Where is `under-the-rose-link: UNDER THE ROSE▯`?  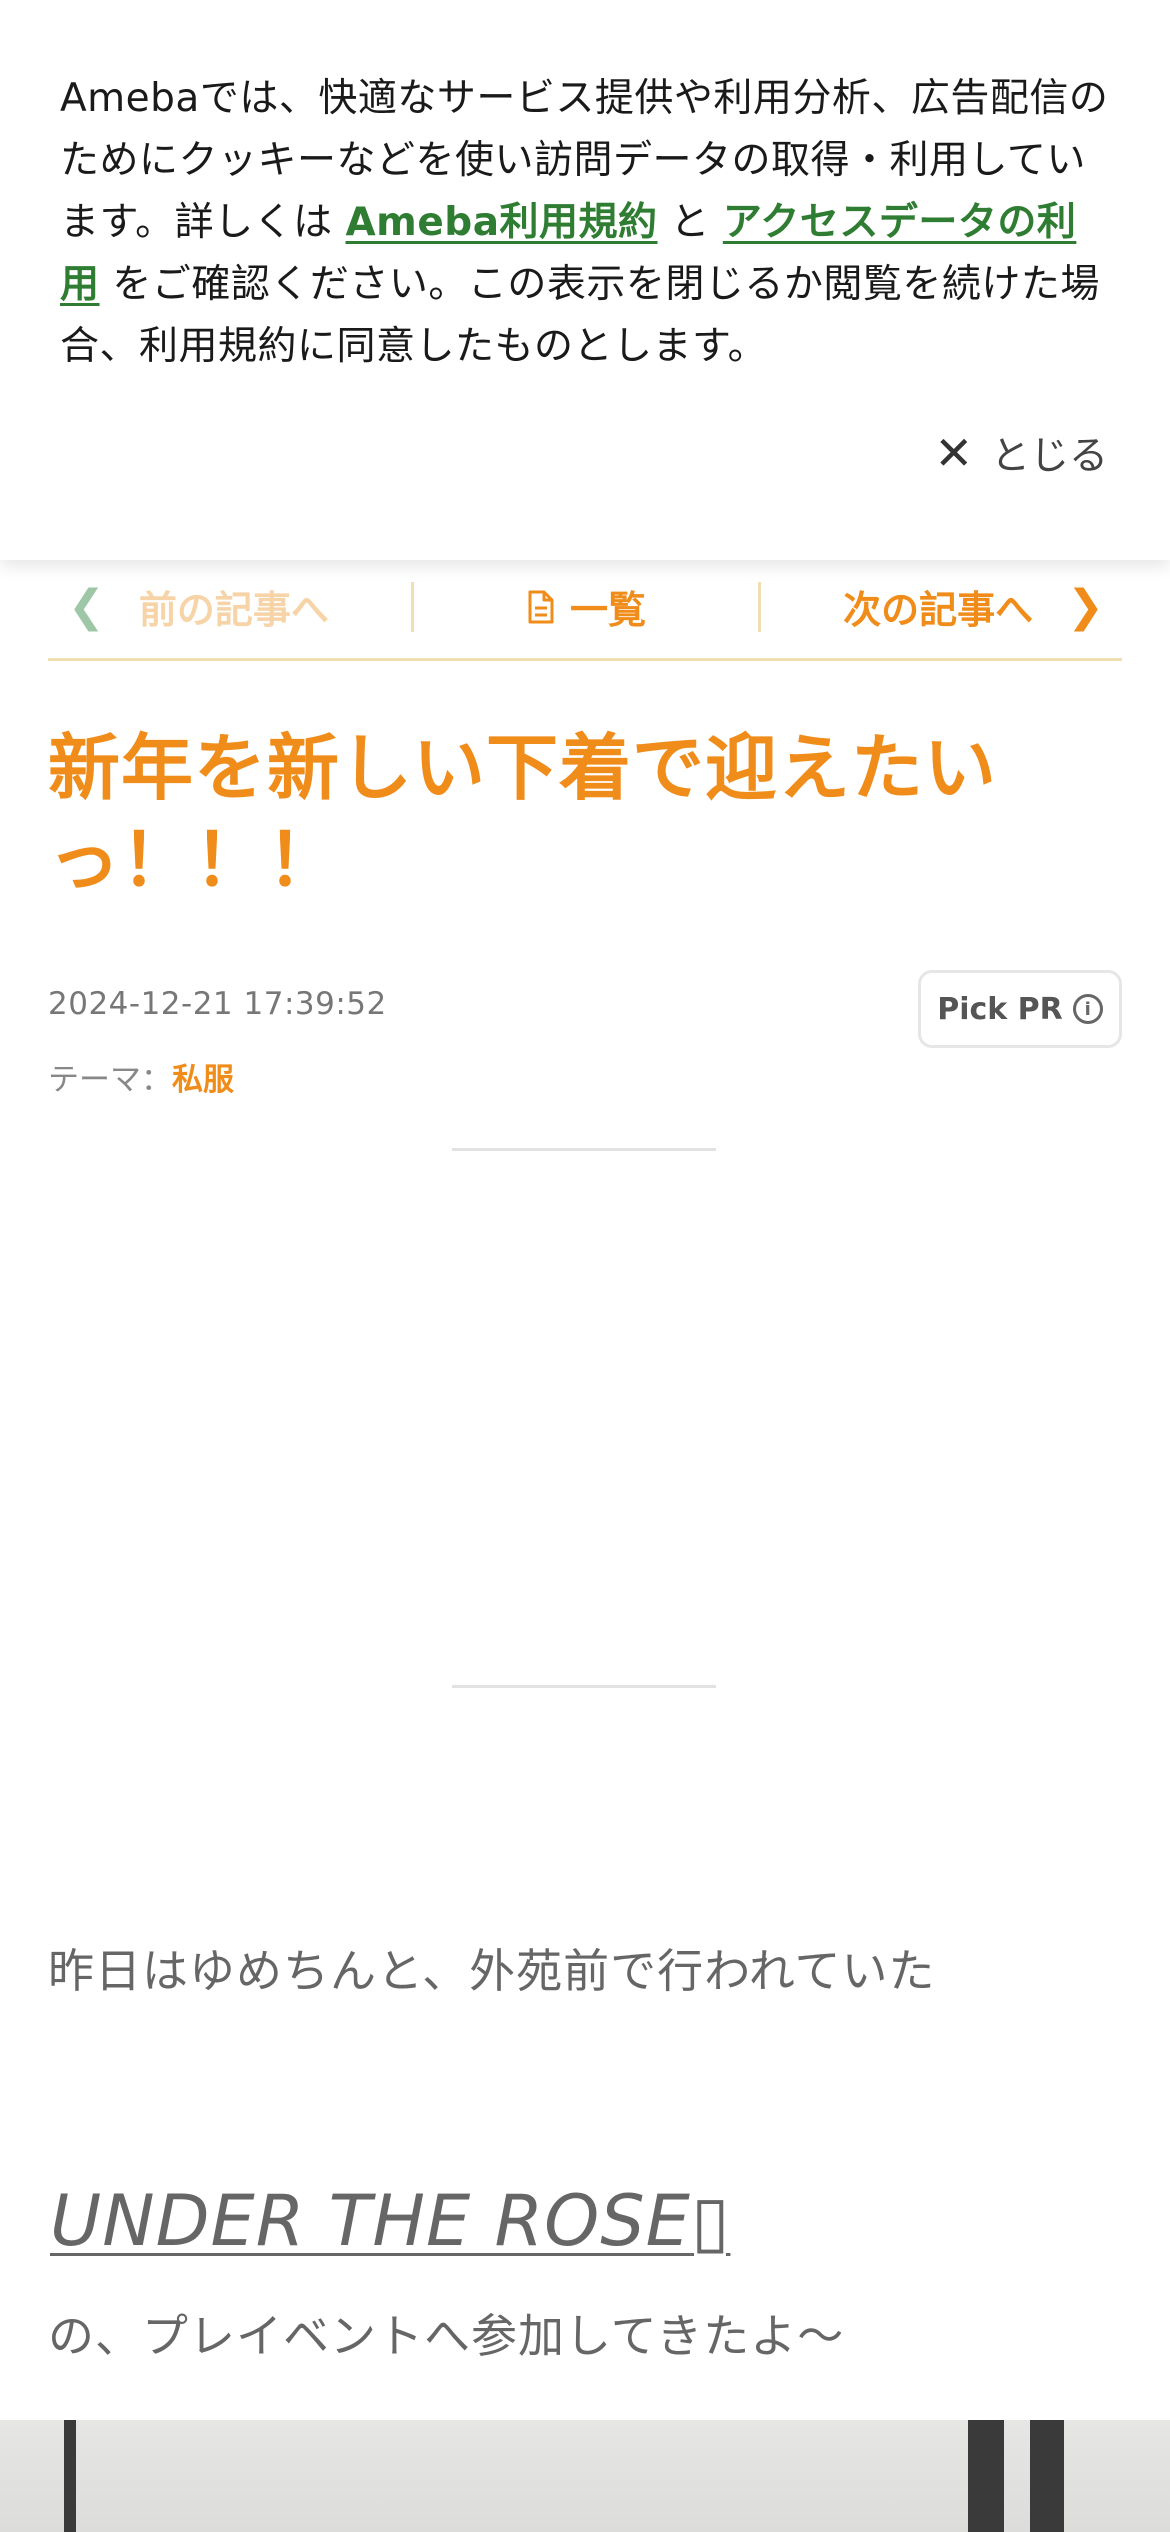 under-the-rose-link: UNDER THE ROSE▯ is located at coordinates (390, 2221).